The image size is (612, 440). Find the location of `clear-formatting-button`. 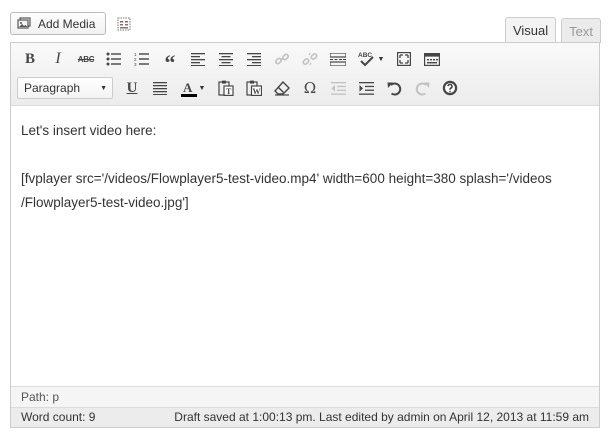

clear-formatting-button is located at coordinates (282, 88).